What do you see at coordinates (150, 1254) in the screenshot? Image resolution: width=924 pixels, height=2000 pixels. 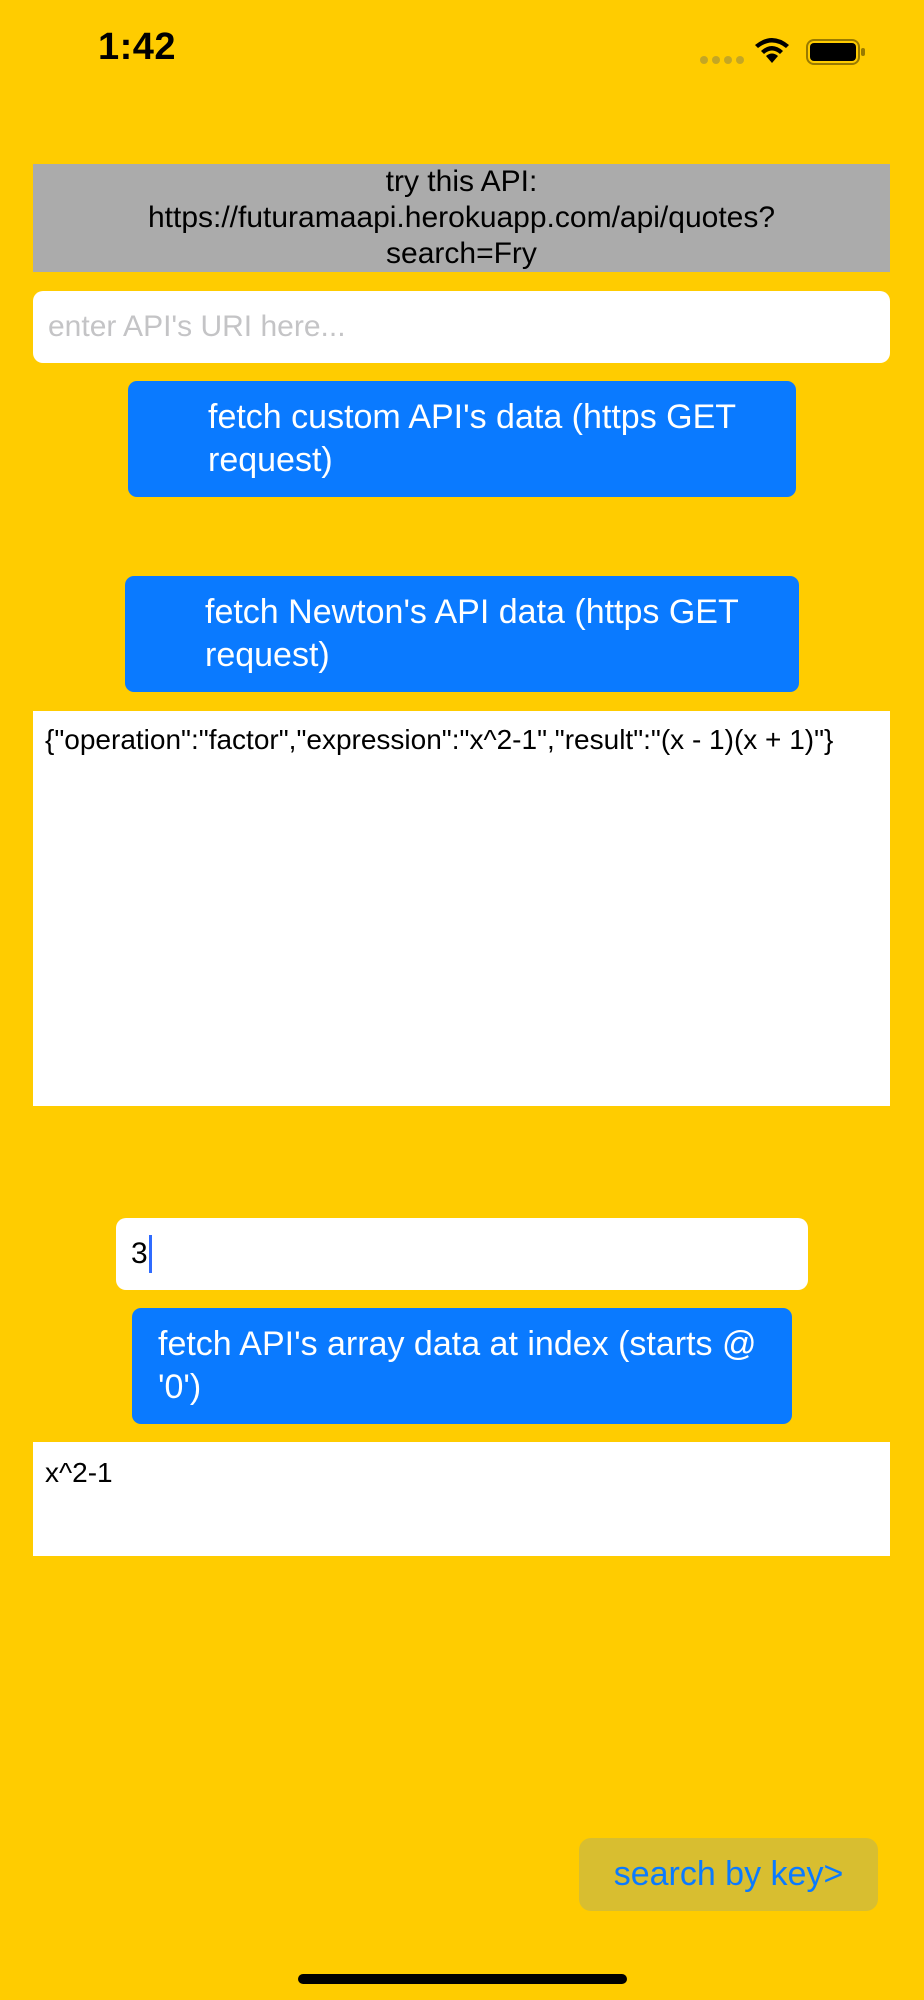 I see `text-caret` at bounding box center [150, 1254].